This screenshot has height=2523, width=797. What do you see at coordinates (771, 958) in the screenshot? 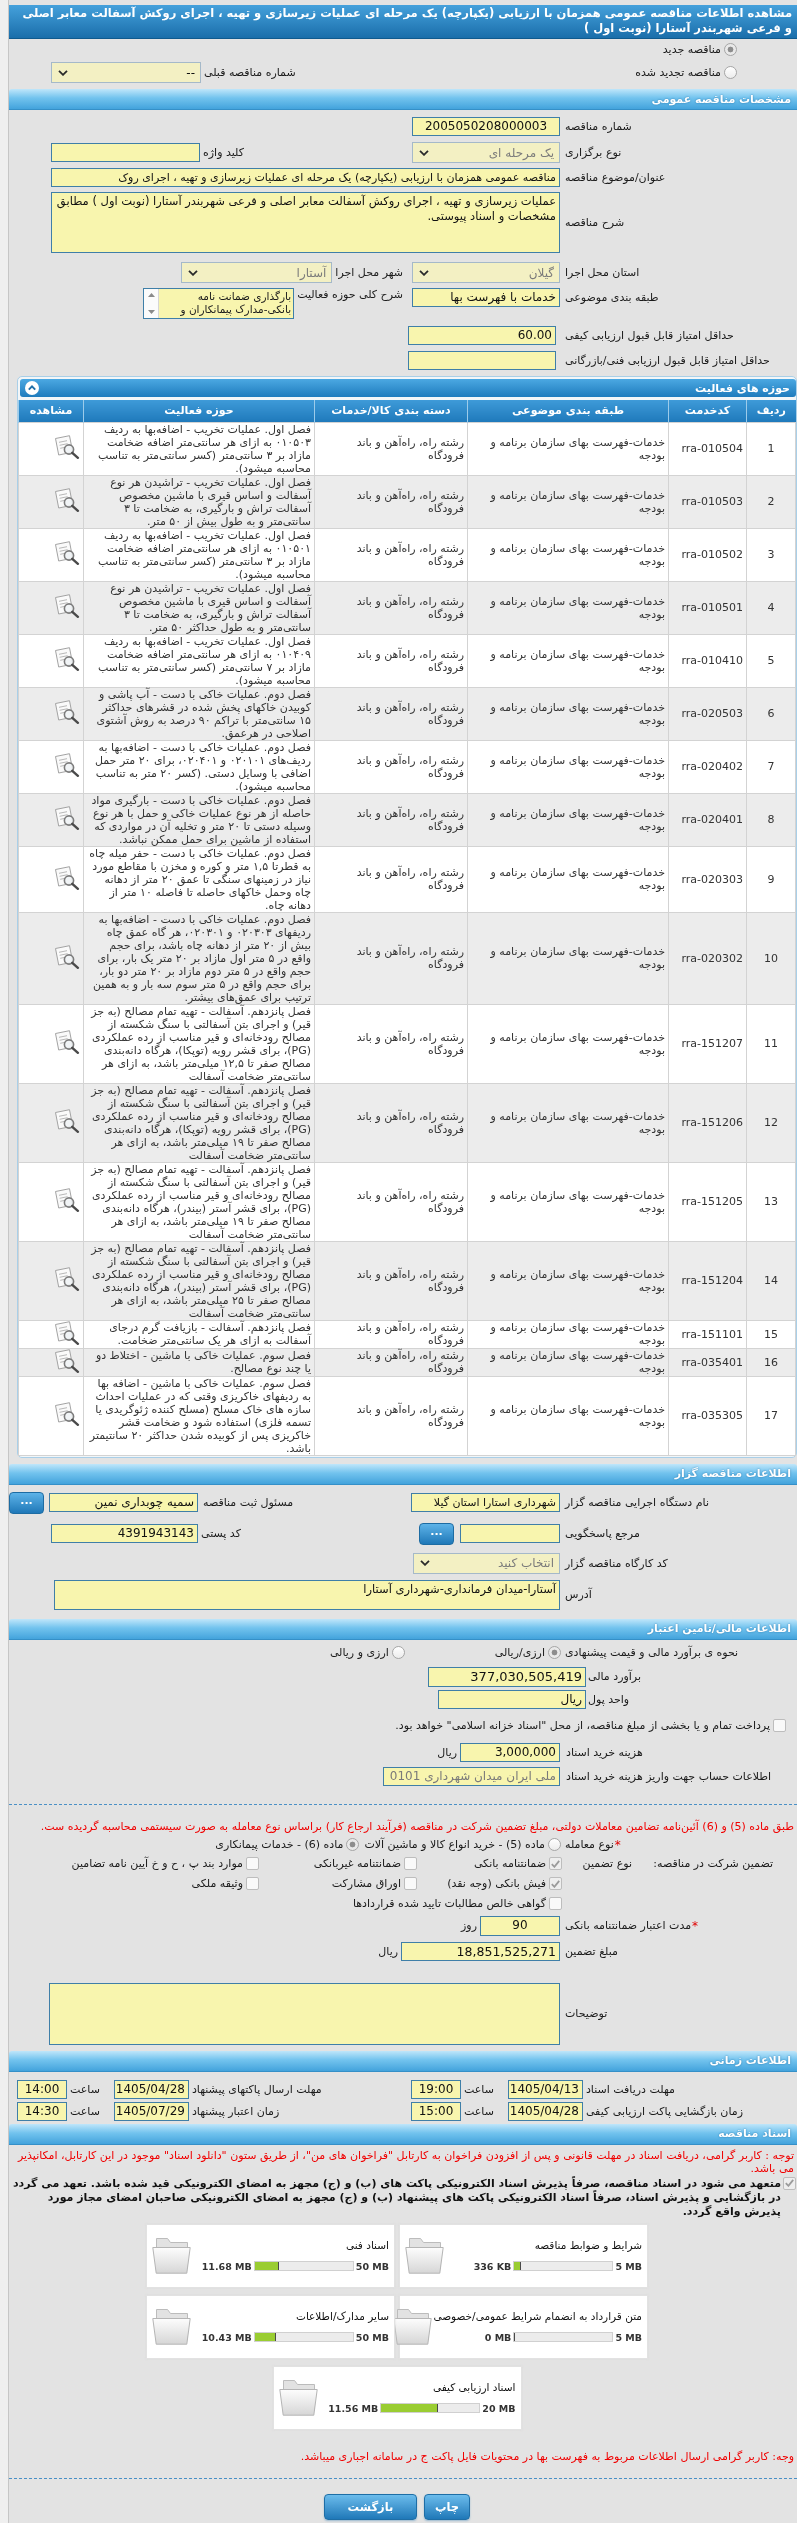
I see `table-cell: 10` at bounding box center [771, 958].